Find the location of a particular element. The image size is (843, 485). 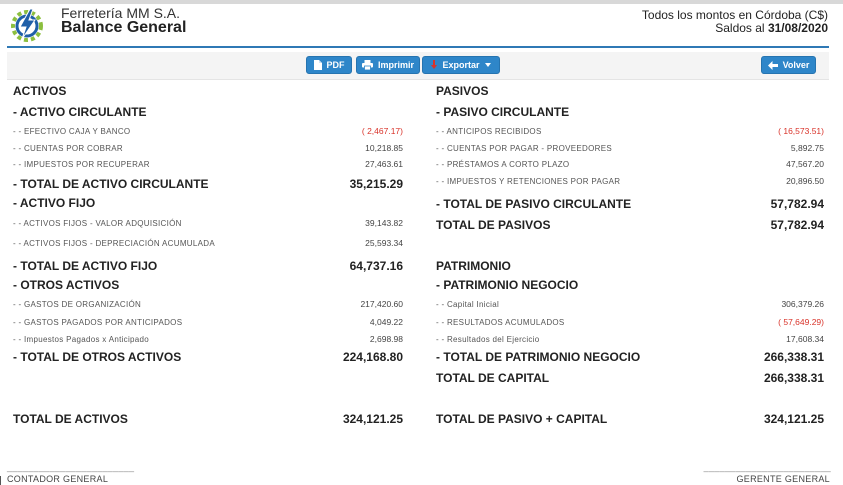

total-pasivo-circulante-value: 57,782.94 is located at coordinates (797, 204).